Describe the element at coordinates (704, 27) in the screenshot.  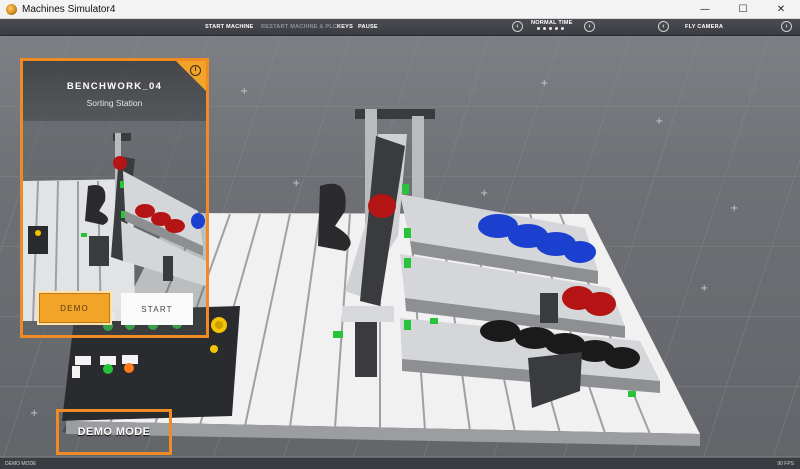
I see `fly-camera-label: FLY CAMERA` at that location.